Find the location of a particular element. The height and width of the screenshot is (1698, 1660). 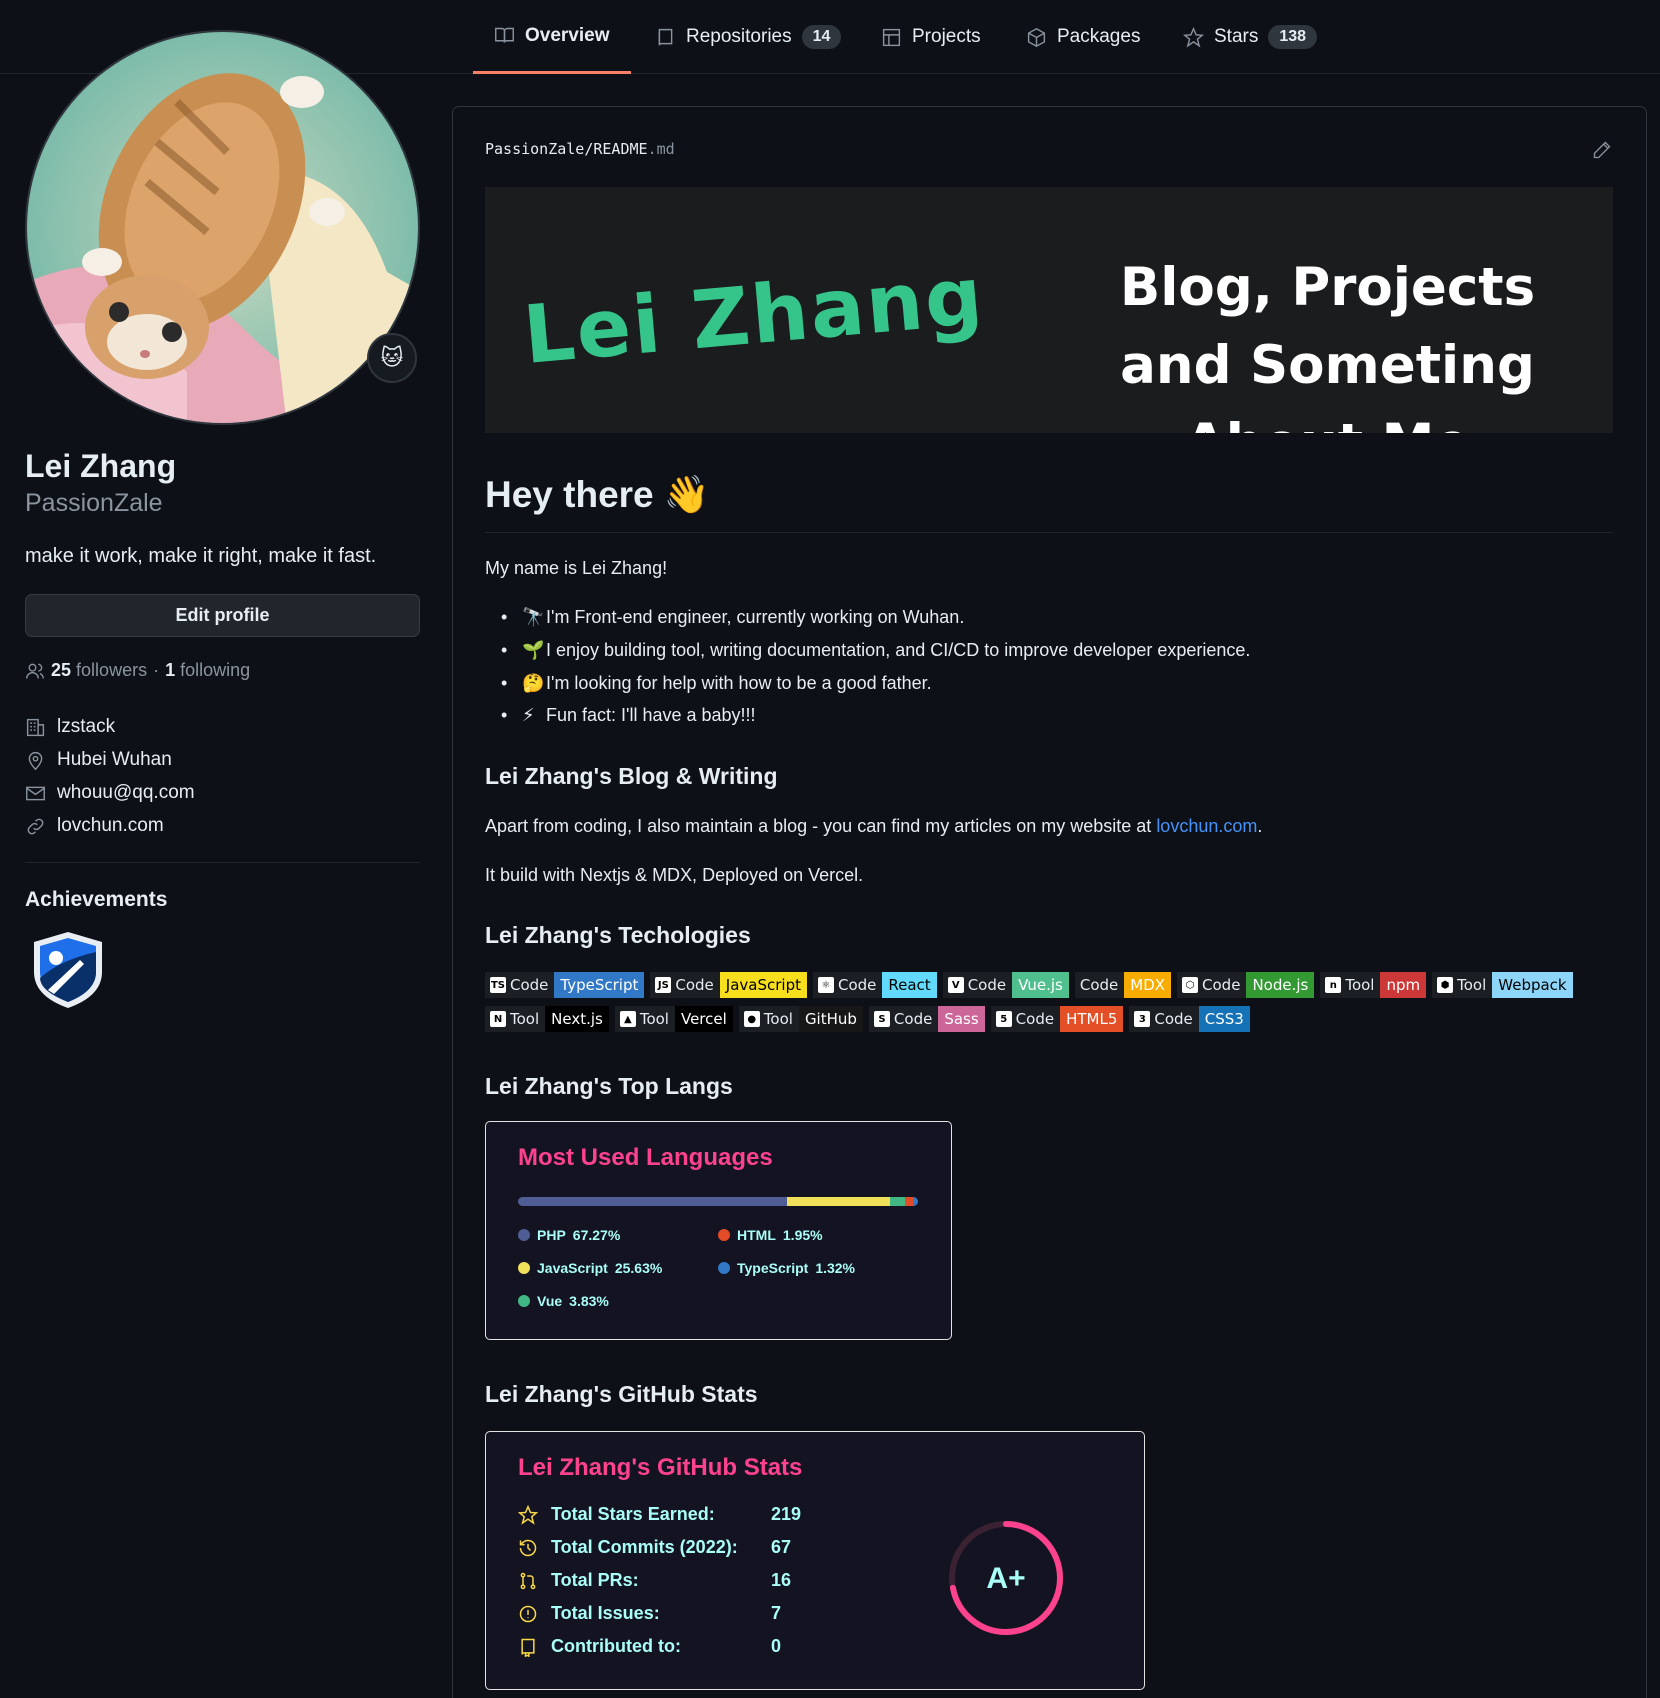

node-js-logo-icon: ⬡ is located at coordinates (1190, 985).